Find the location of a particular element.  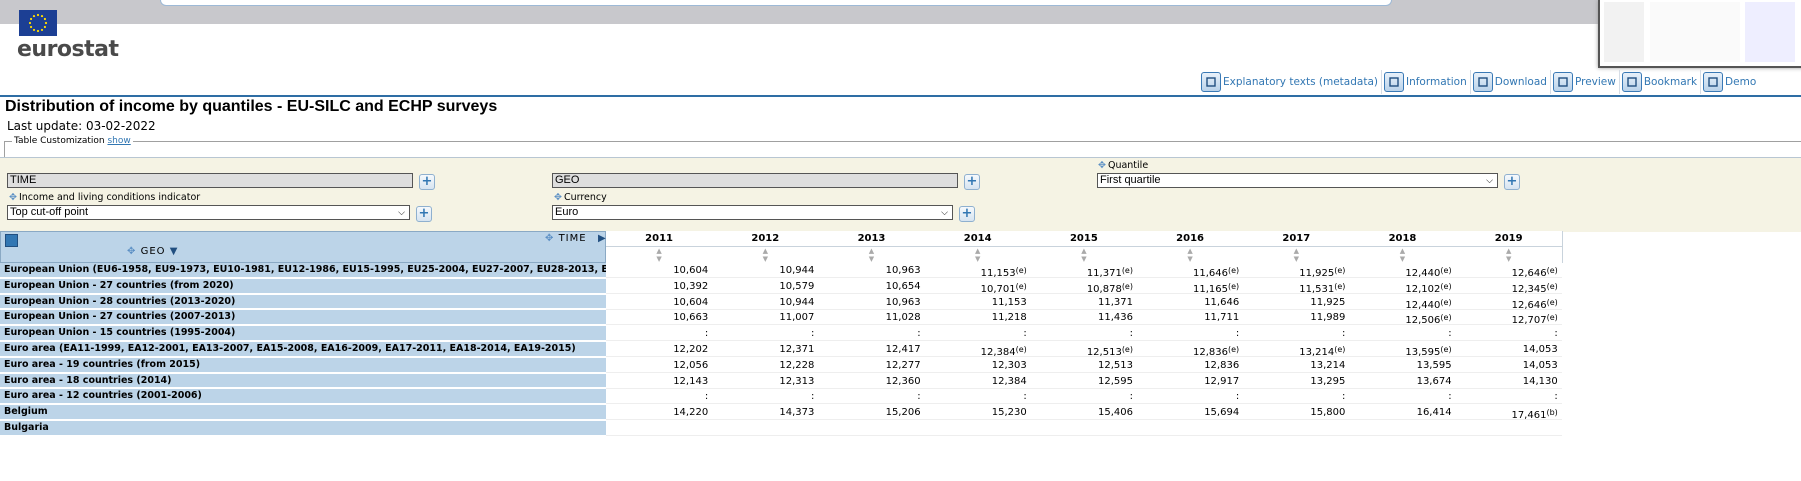

information-button: Information is located at coordinates (1425, 82).